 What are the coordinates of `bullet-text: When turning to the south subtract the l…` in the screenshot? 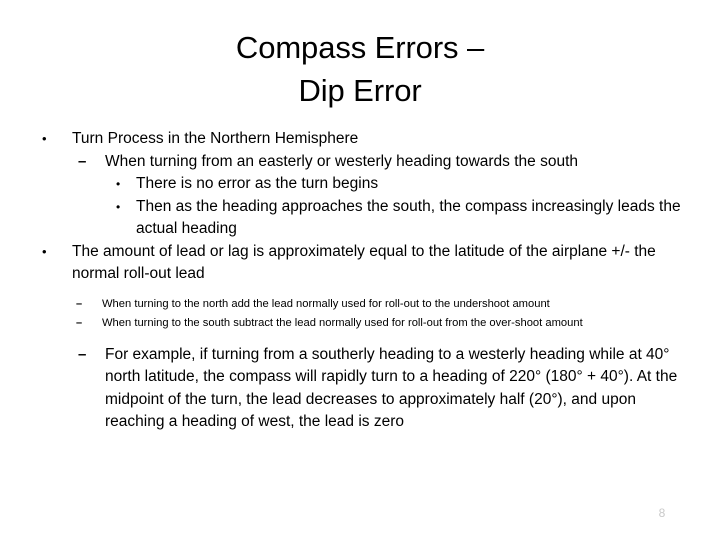 It's located at (342, 322).